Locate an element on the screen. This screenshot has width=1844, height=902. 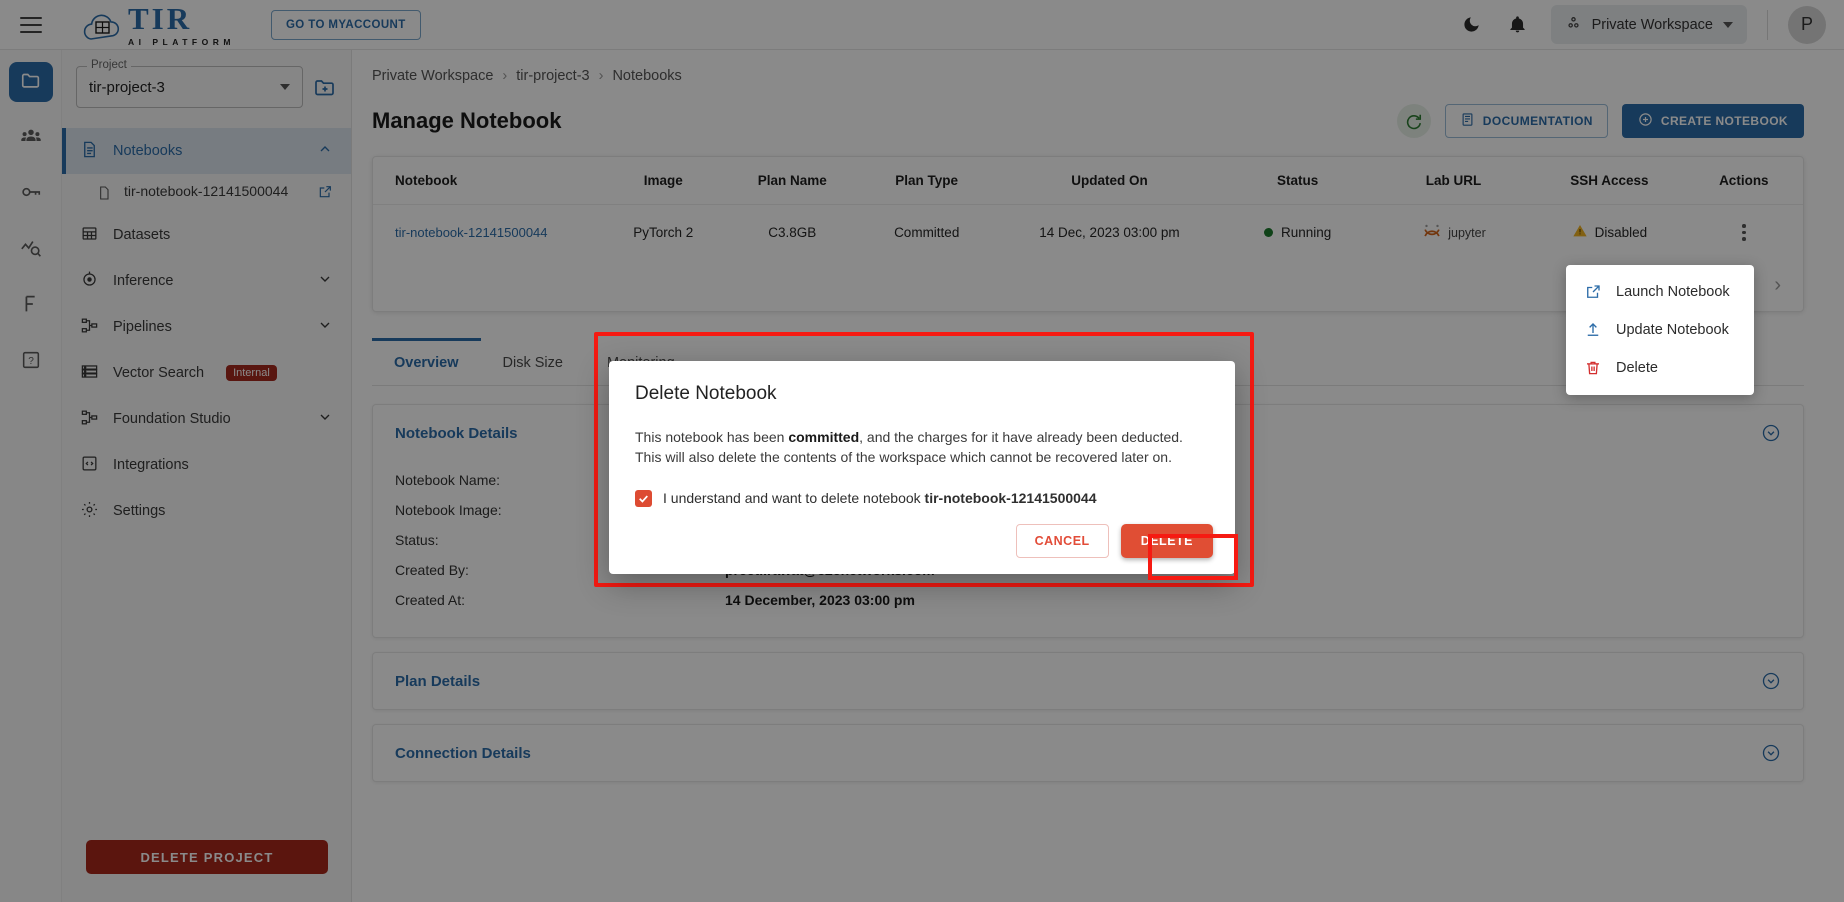
menu-item-label: Update Notebook is located at coordinates (1672, 330).